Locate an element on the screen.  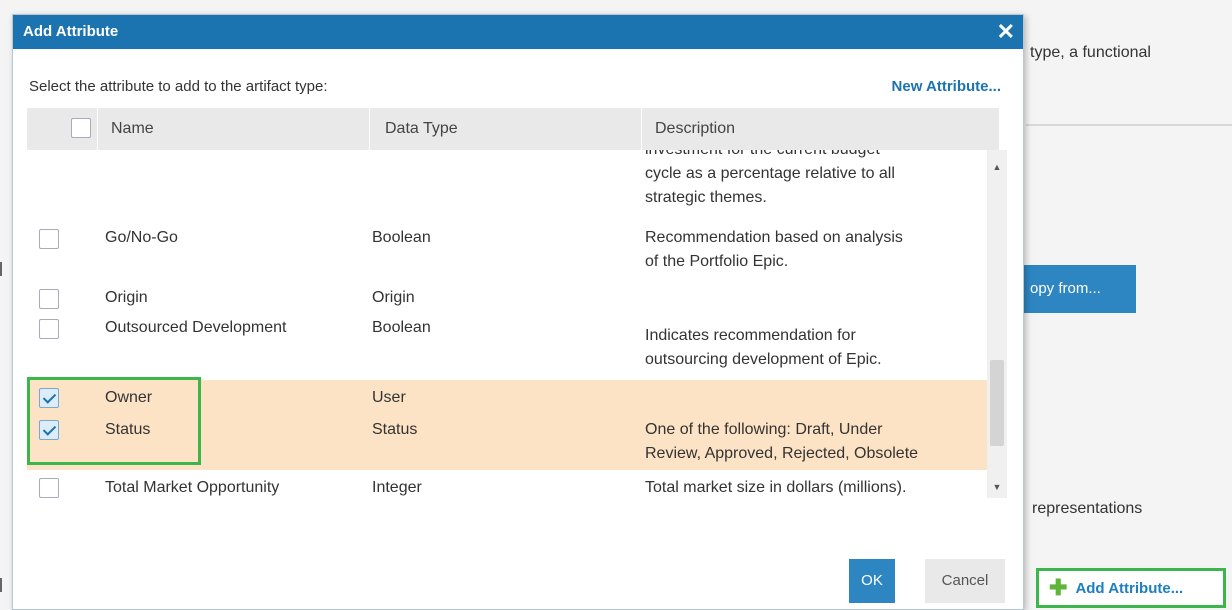
close-icon: ✕ is located at coordinates (1006, 32).